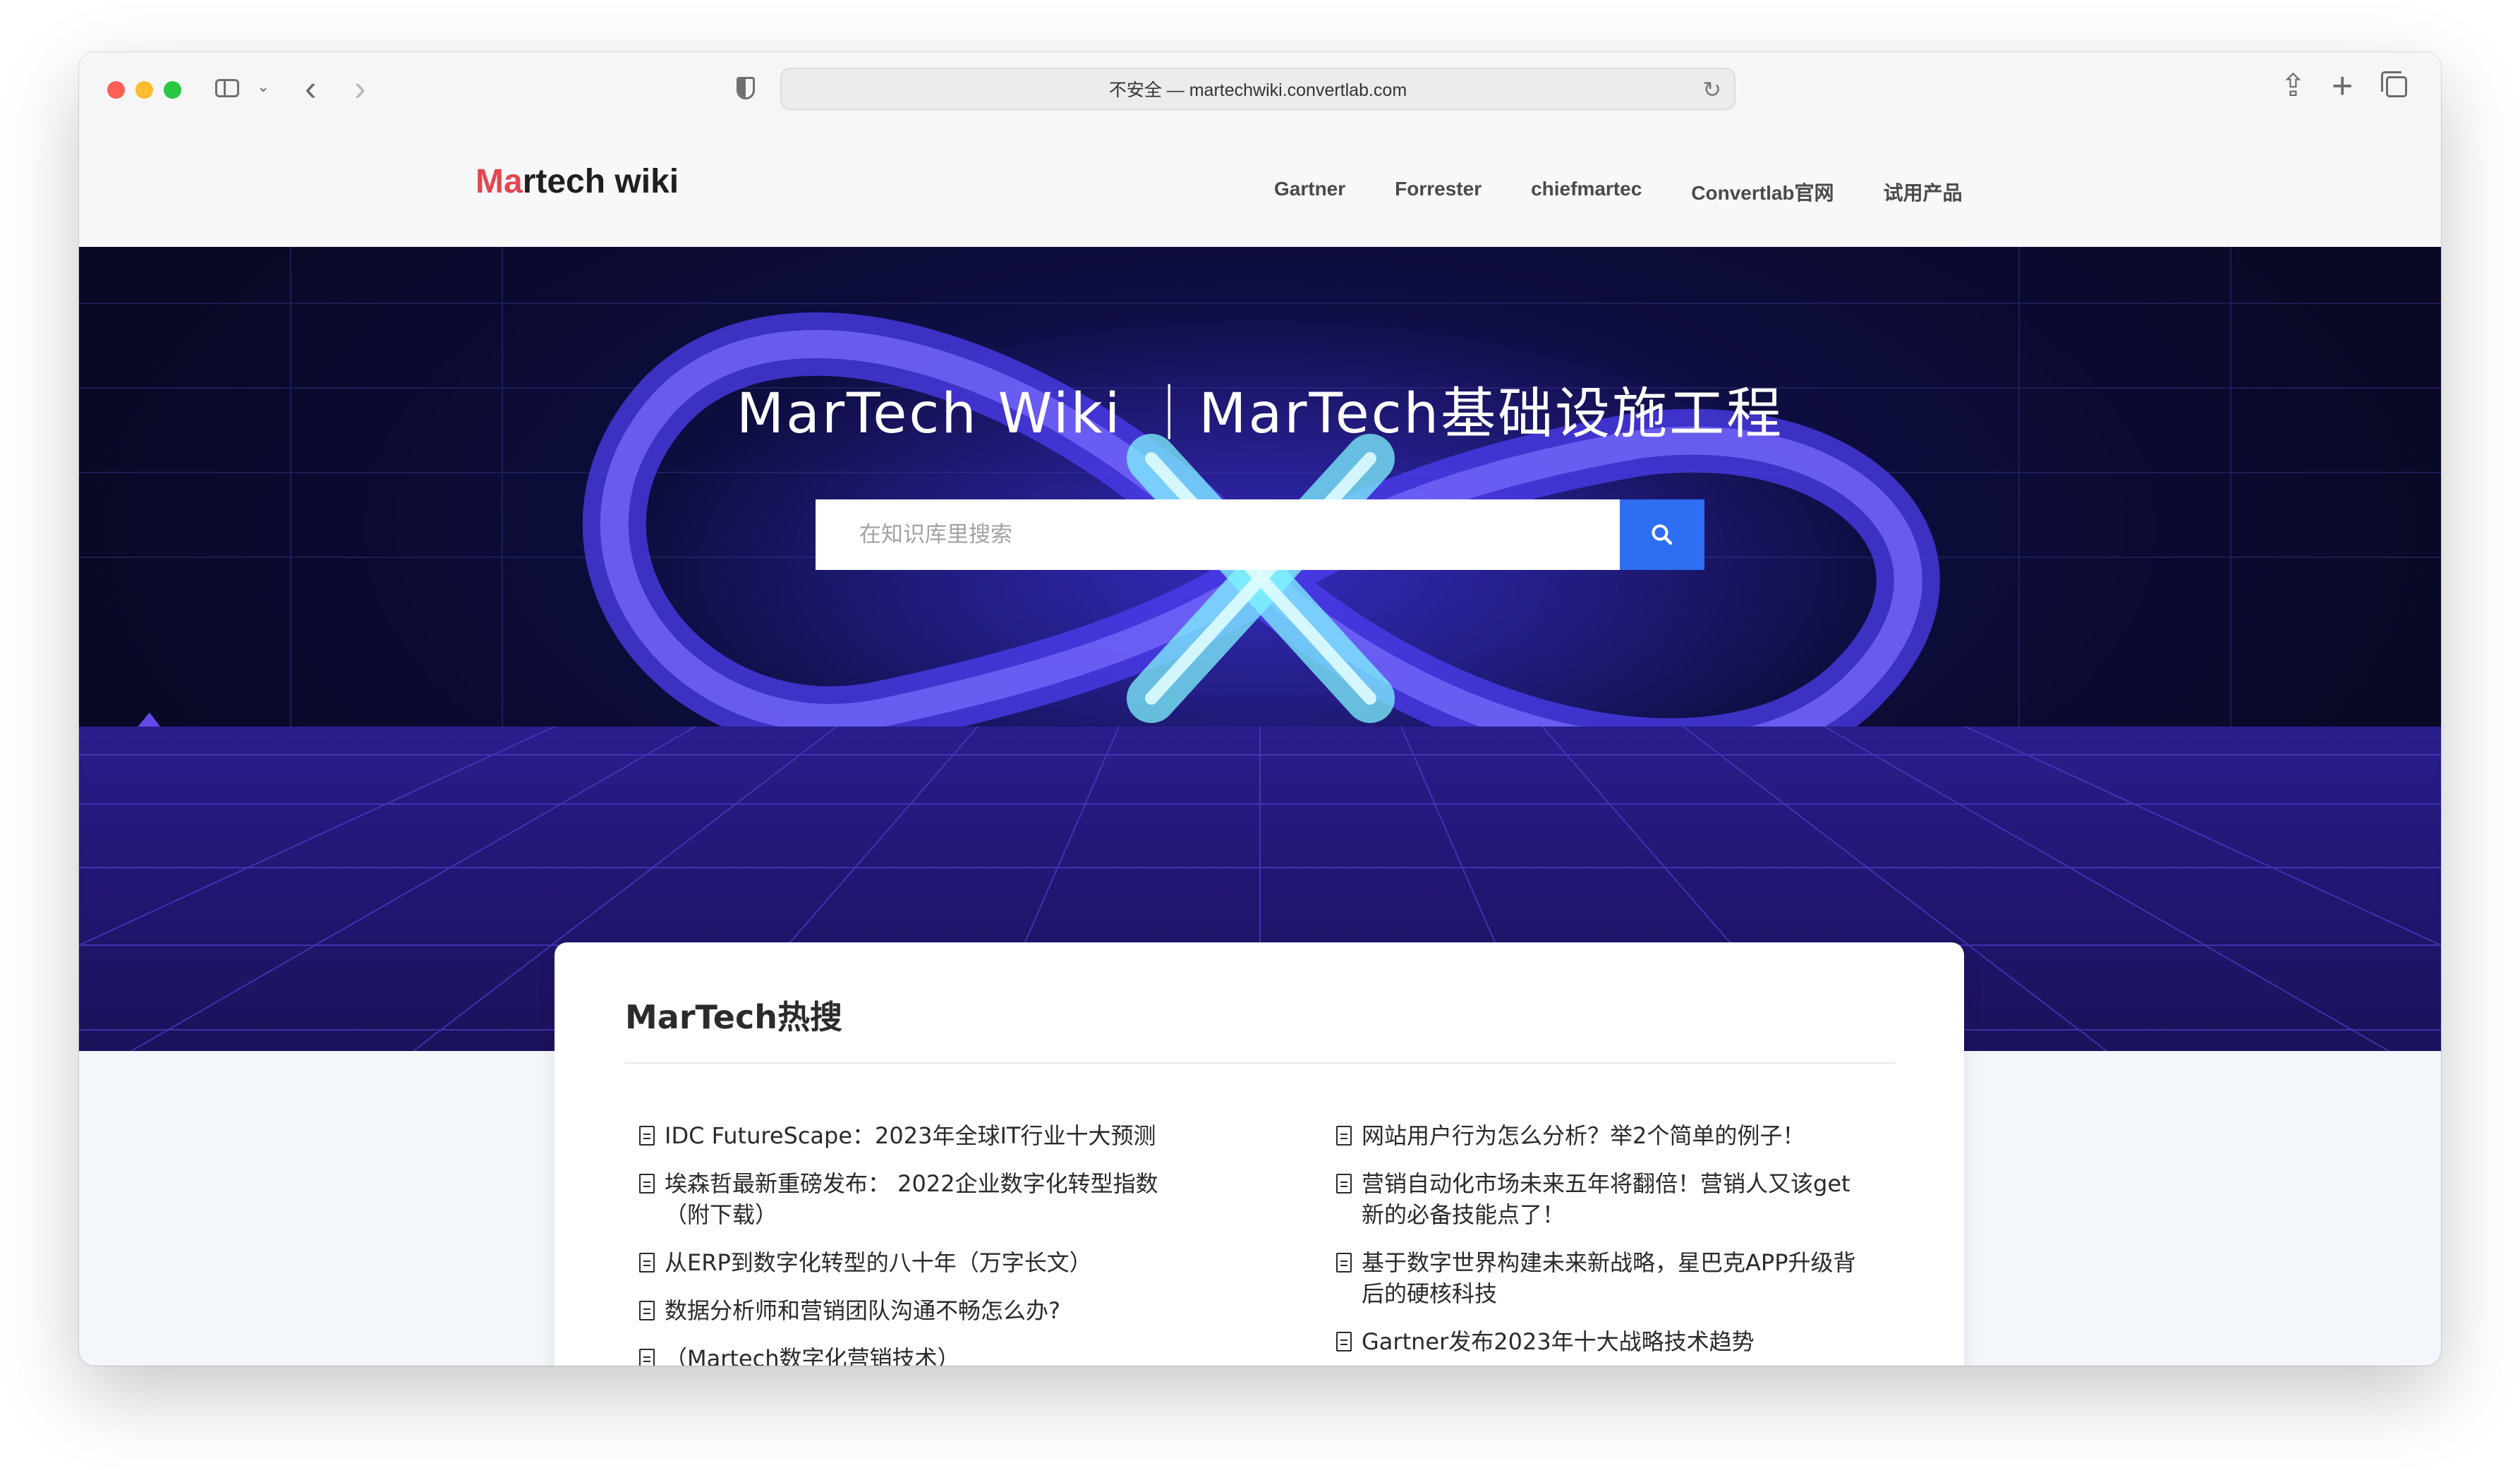  Describe the element at coordinates (905, 1311) in the screenshot. I see `list-item: 数据分析师和营销团队沟通不畅怎么办?` at that location.